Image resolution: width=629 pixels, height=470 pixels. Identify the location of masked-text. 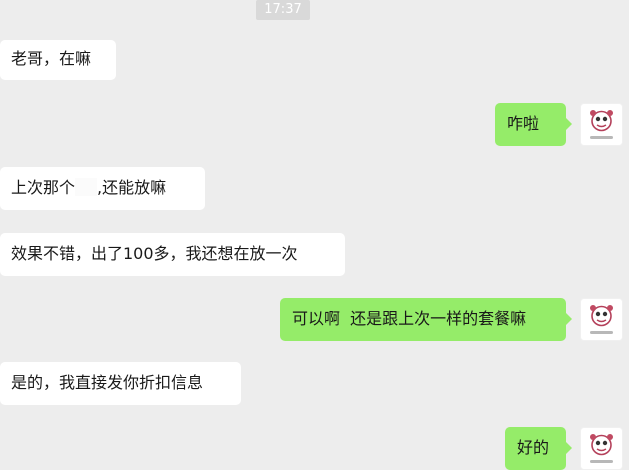
(86, 187).